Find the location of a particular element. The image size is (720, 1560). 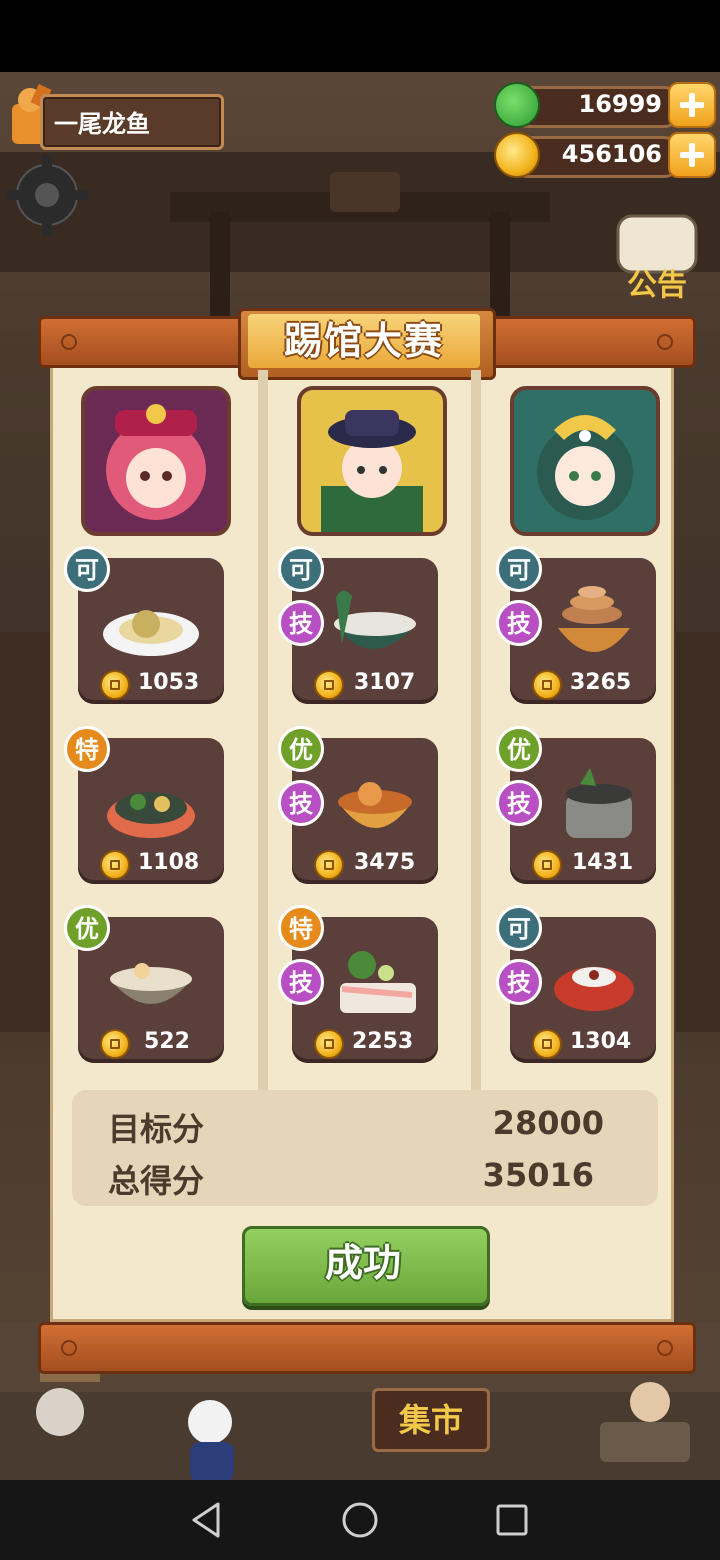

dish-price: 2253 is located at coordinates (383, 1041).